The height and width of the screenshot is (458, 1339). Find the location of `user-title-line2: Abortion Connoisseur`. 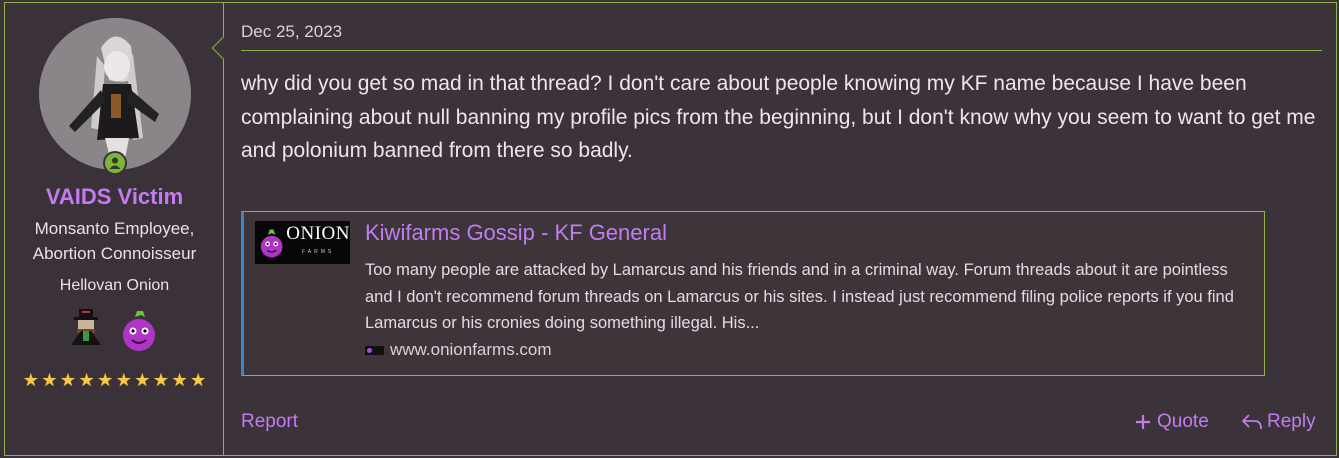

user-title-line2: Abortion Connoisseur is located at coordinates (114, 253).